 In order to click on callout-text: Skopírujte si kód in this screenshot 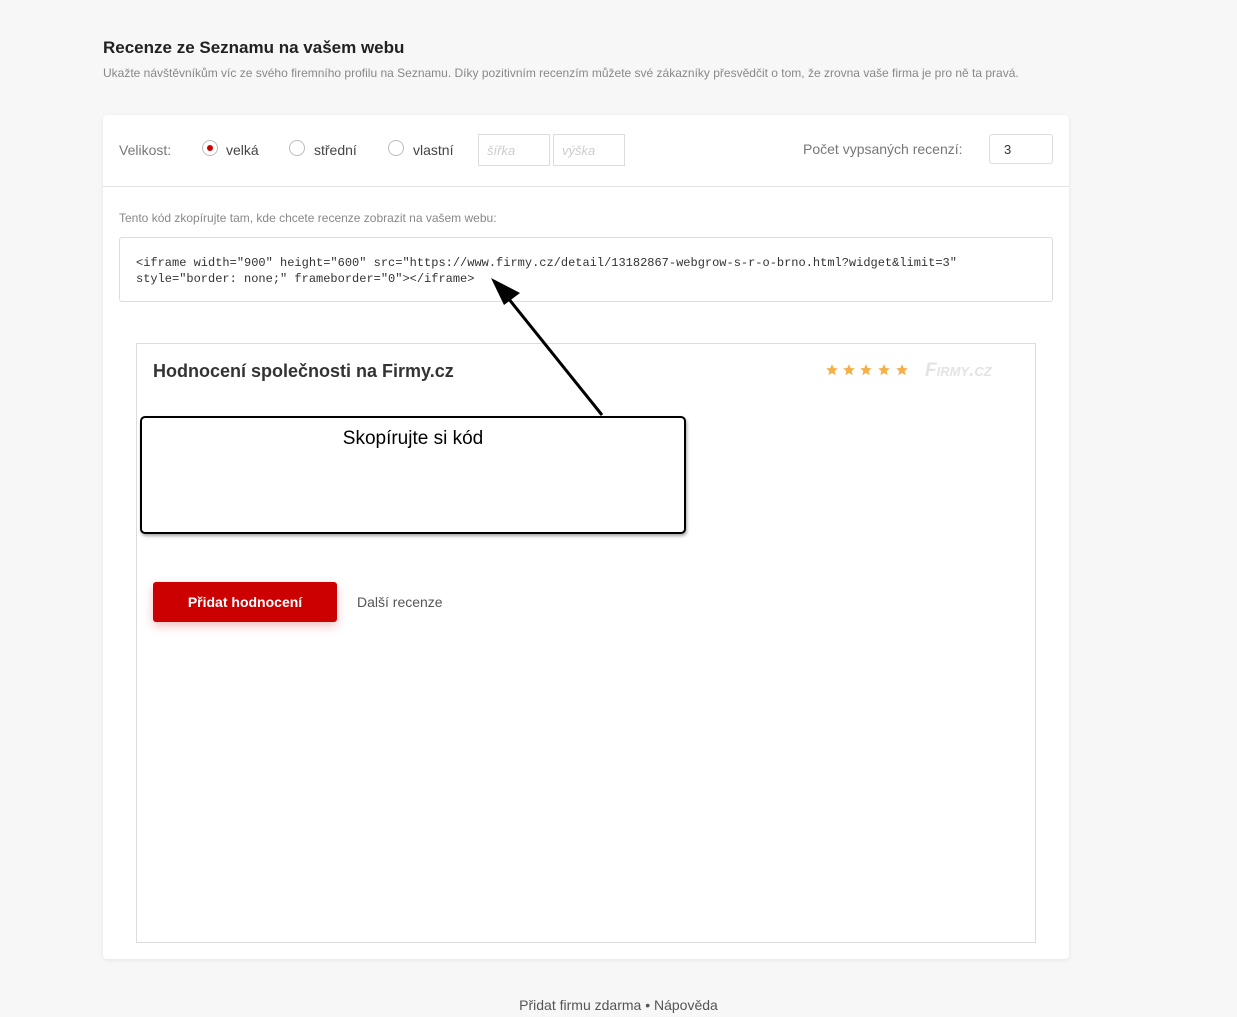, I will do `click(413, 438)`.